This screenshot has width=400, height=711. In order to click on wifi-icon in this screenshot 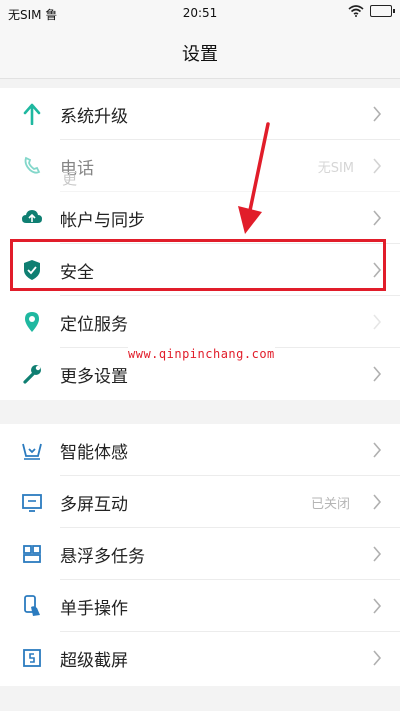, I will do `click(356, 11)`.